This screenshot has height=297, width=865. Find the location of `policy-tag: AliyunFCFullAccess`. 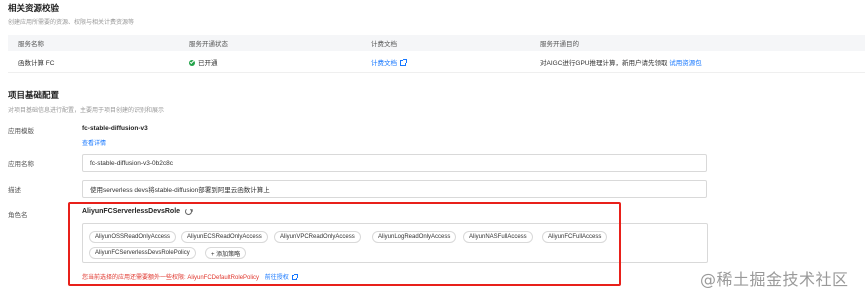

policy-tag: AliyunFCFullAccess is located at coordinates (575, 237).